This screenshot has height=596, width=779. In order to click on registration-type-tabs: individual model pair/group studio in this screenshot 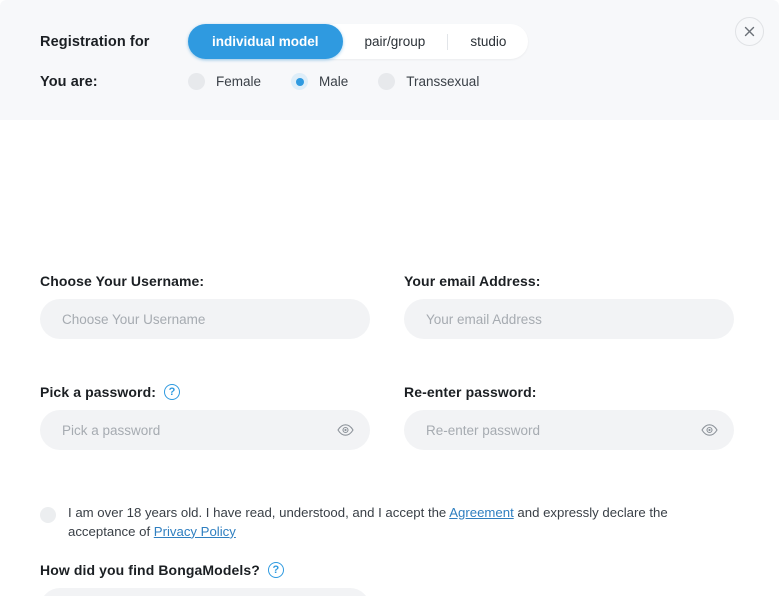, I will do `click(358, 41)`.